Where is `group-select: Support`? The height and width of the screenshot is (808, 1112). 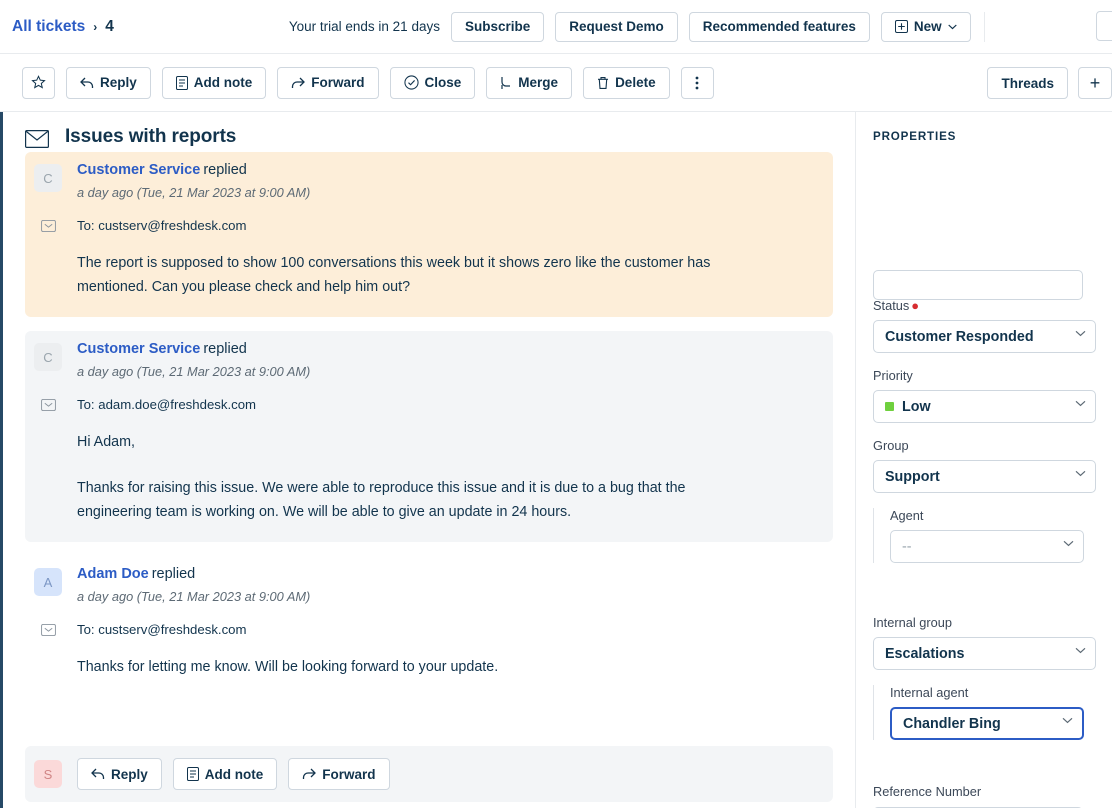 group-select: Support is located at coordinates (984, 476).